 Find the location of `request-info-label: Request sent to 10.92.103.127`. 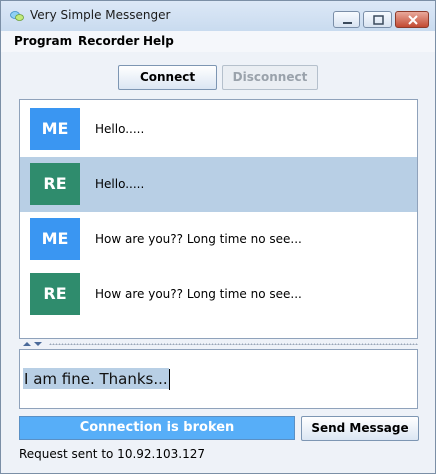

request-info-label: Request sent to 10.92.103.127 is located at coordinates (112, 454).